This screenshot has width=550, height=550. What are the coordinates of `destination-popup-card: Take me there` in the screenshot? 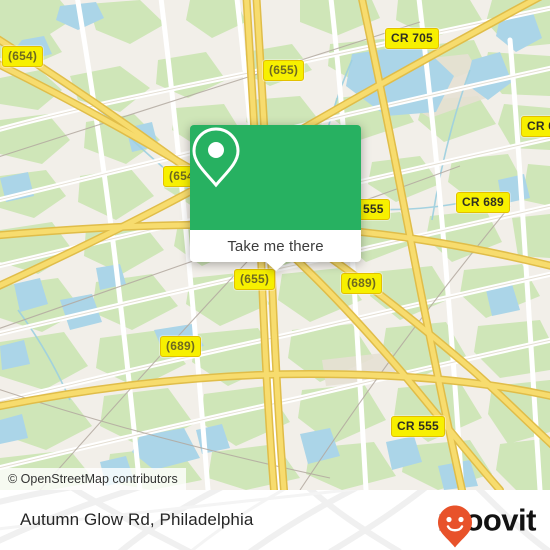 It's located at (275, 198).